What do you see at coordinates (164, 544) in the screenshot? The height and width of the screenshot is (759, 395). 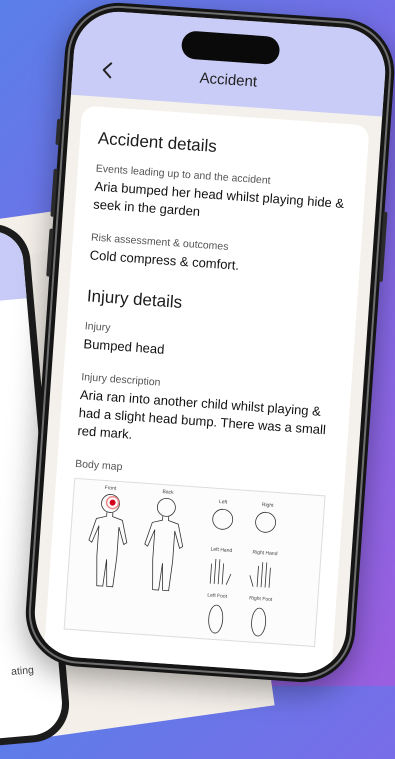 I see `back-body-figure` at bounding box center [164, 544].